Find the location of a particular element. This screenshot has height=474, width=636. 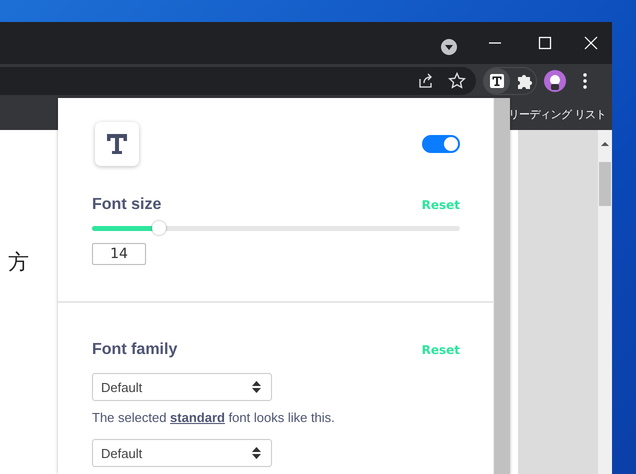

reading-list-button: リーディング リスト is located at coordinates (557, 114).